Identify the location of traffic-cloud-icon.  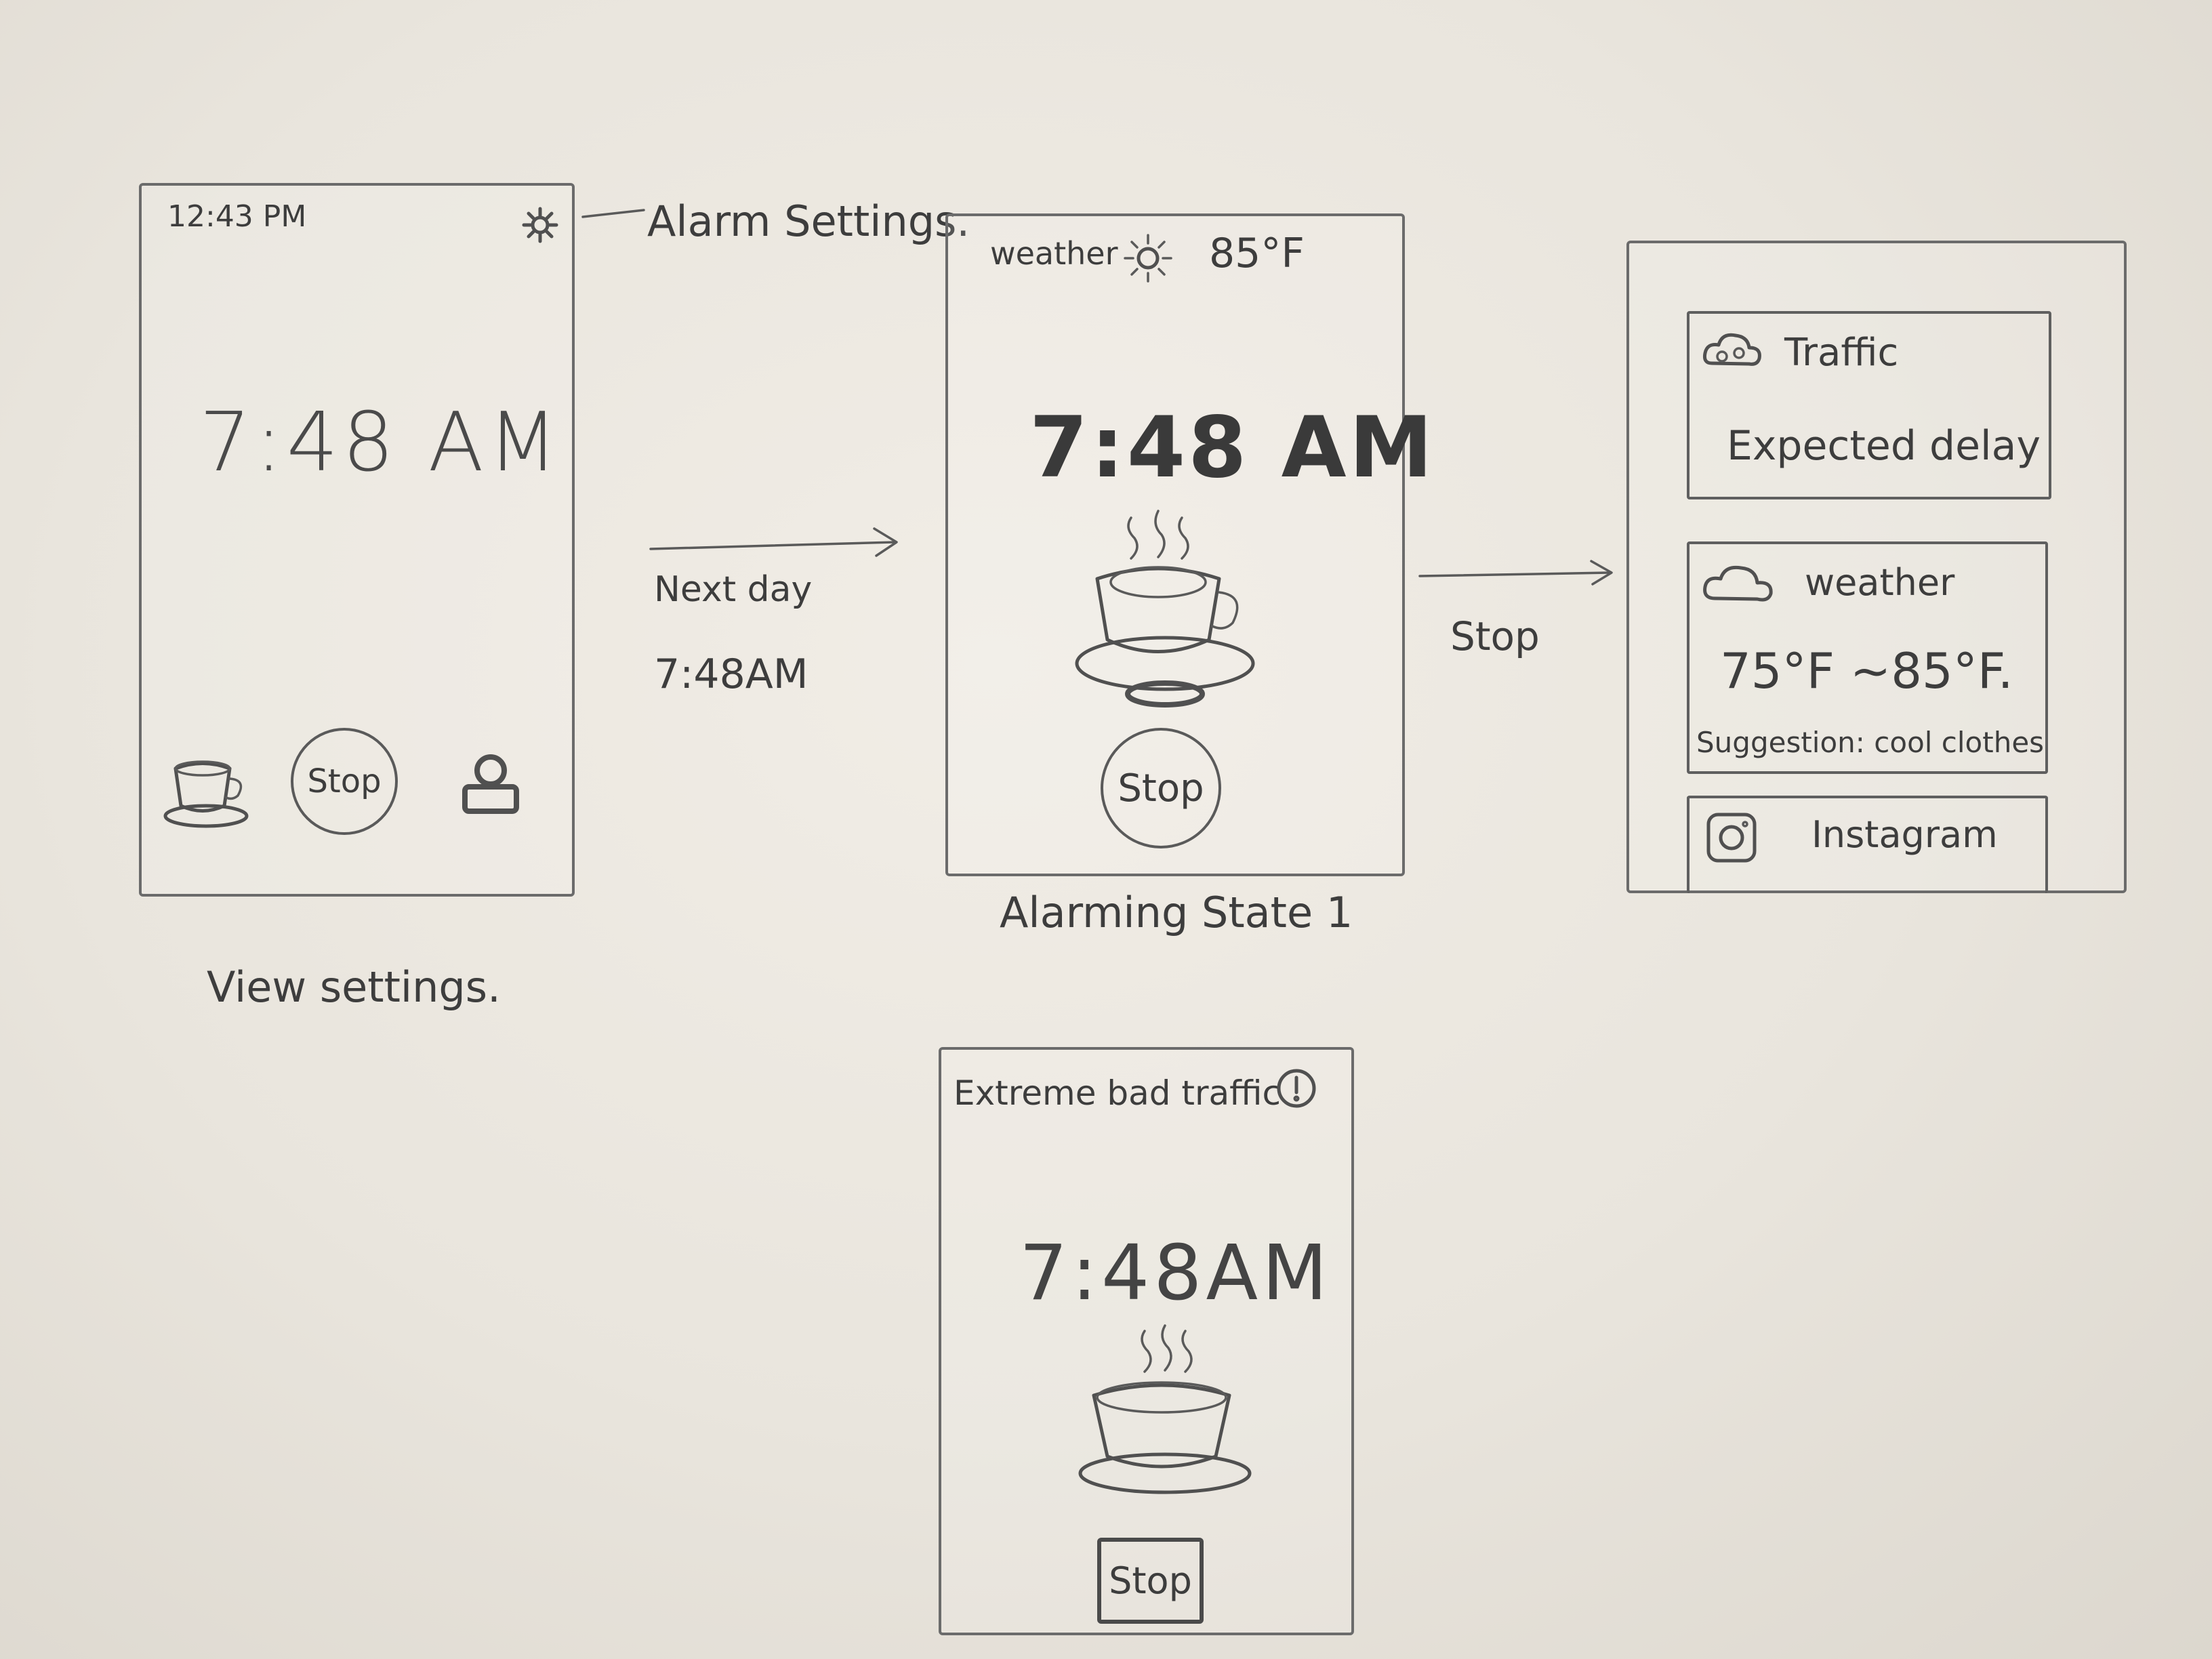
(1733, 355).